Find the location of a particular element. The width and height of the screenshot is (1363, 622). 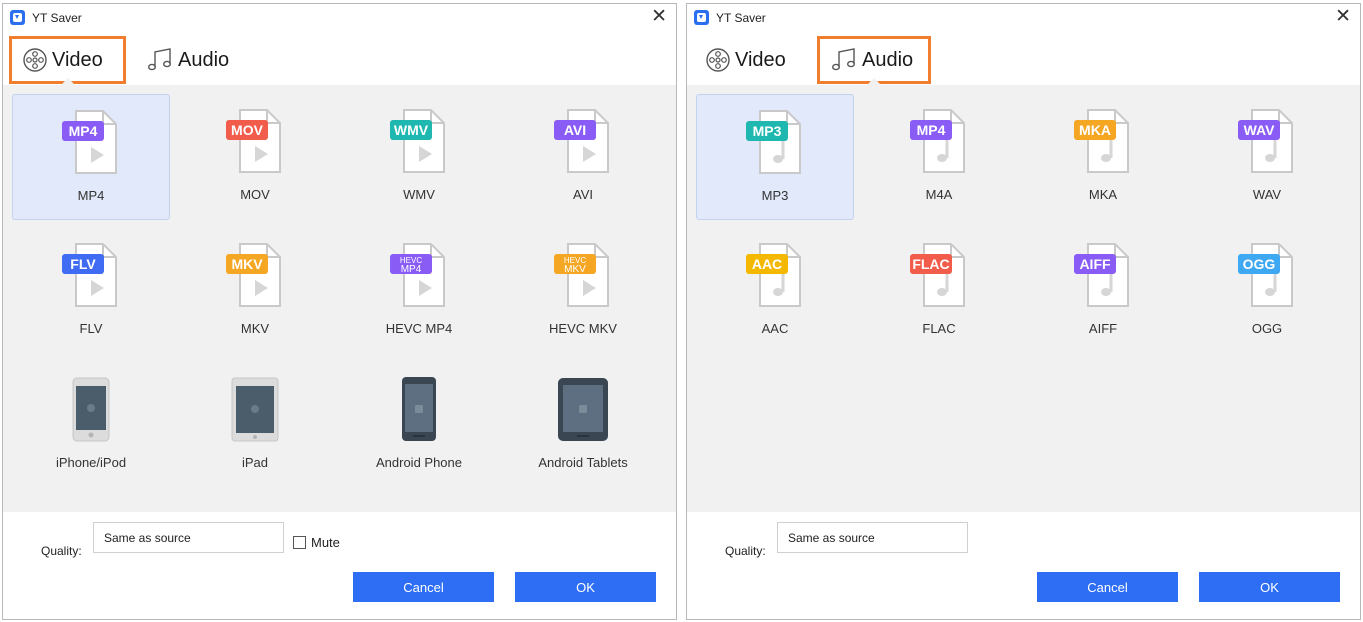

audio-file-icon: FLAC is located at coordinates (937, 275).